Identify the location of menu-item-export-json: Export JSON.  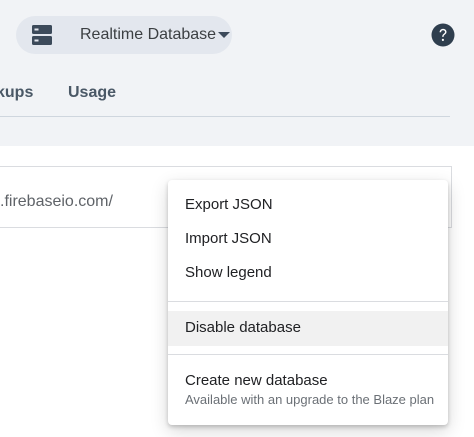
(308, 213).